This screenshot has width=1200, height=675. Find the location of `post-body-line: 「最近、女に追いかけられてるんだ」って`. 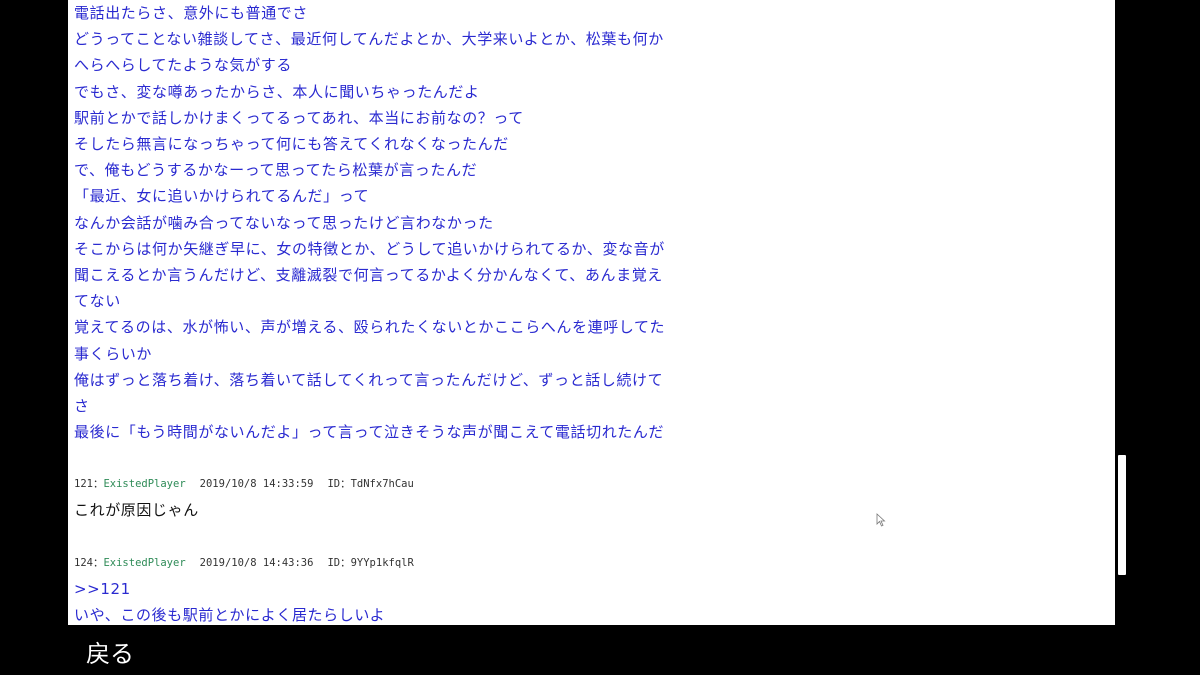

post-body-line: 「最近、女に追いかけられてるんだ」って is located at coordinates (222, 196).